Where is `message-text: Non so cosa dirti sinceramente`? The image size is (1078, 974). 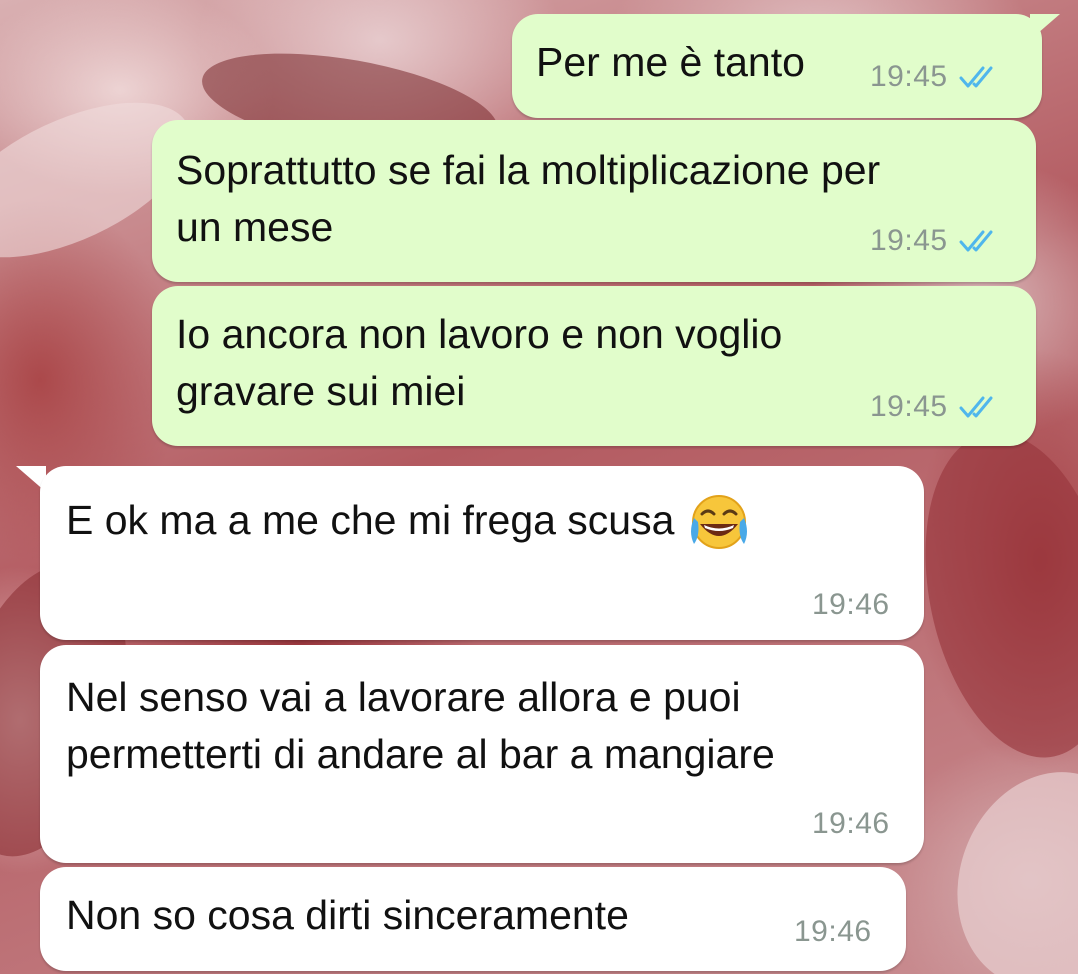
message-text: Non so cosa dirti sinceramente is located at coordinates (347, 915).